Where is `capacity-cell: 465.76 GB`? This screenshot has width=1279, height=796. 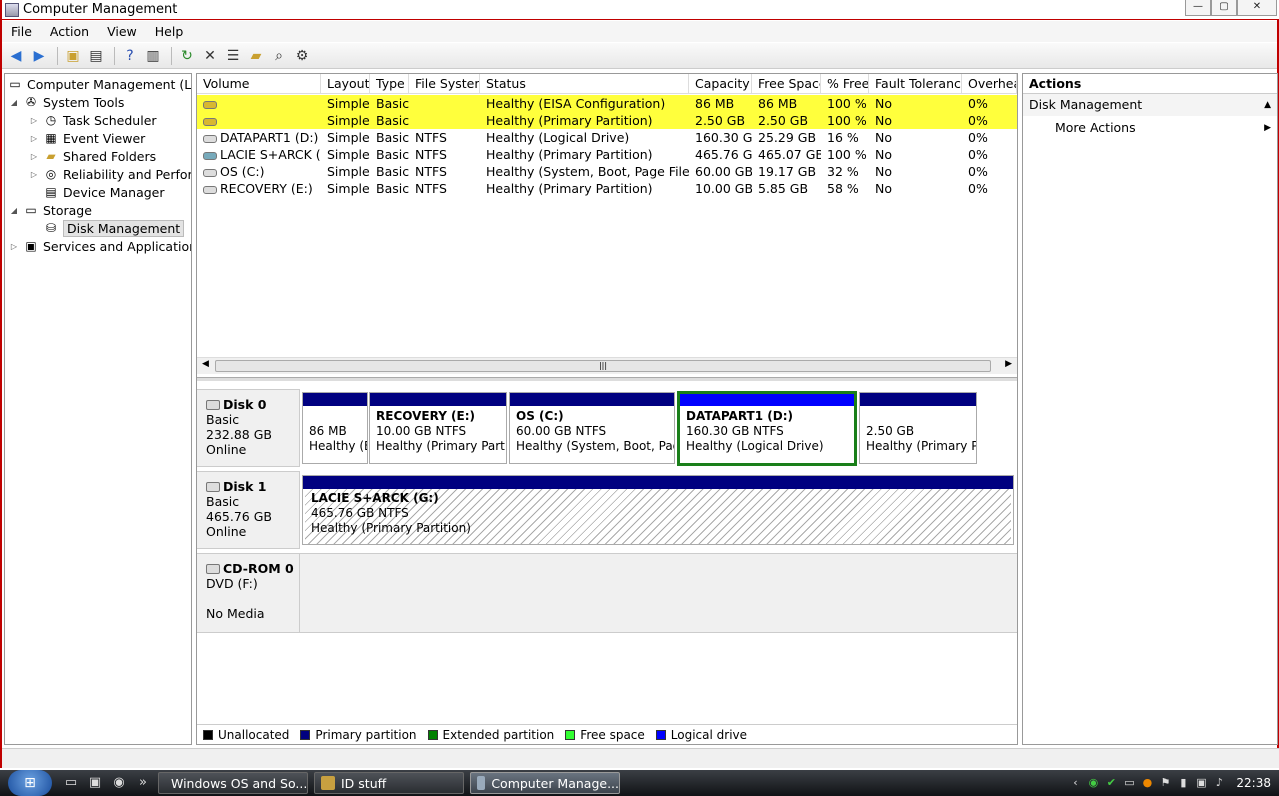
capacity-cell: 465.76 GB is located at coordinates (723, 154).